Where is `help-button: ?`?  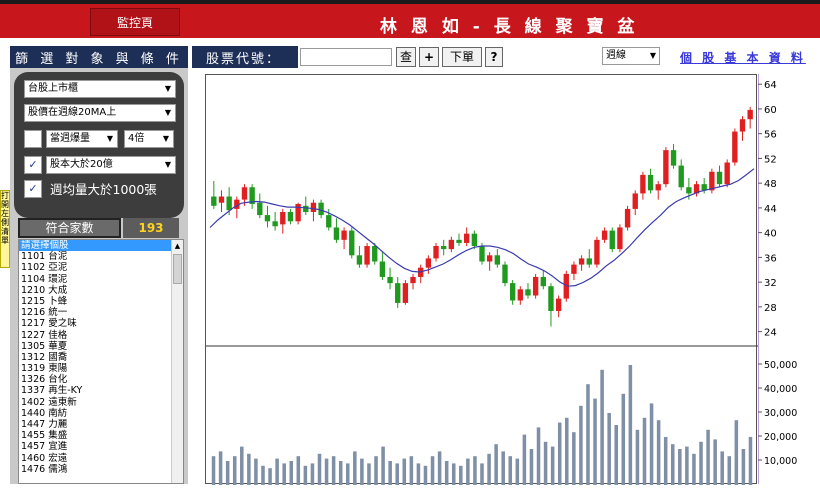
help-button: ? is located at coordinates (494, 57).